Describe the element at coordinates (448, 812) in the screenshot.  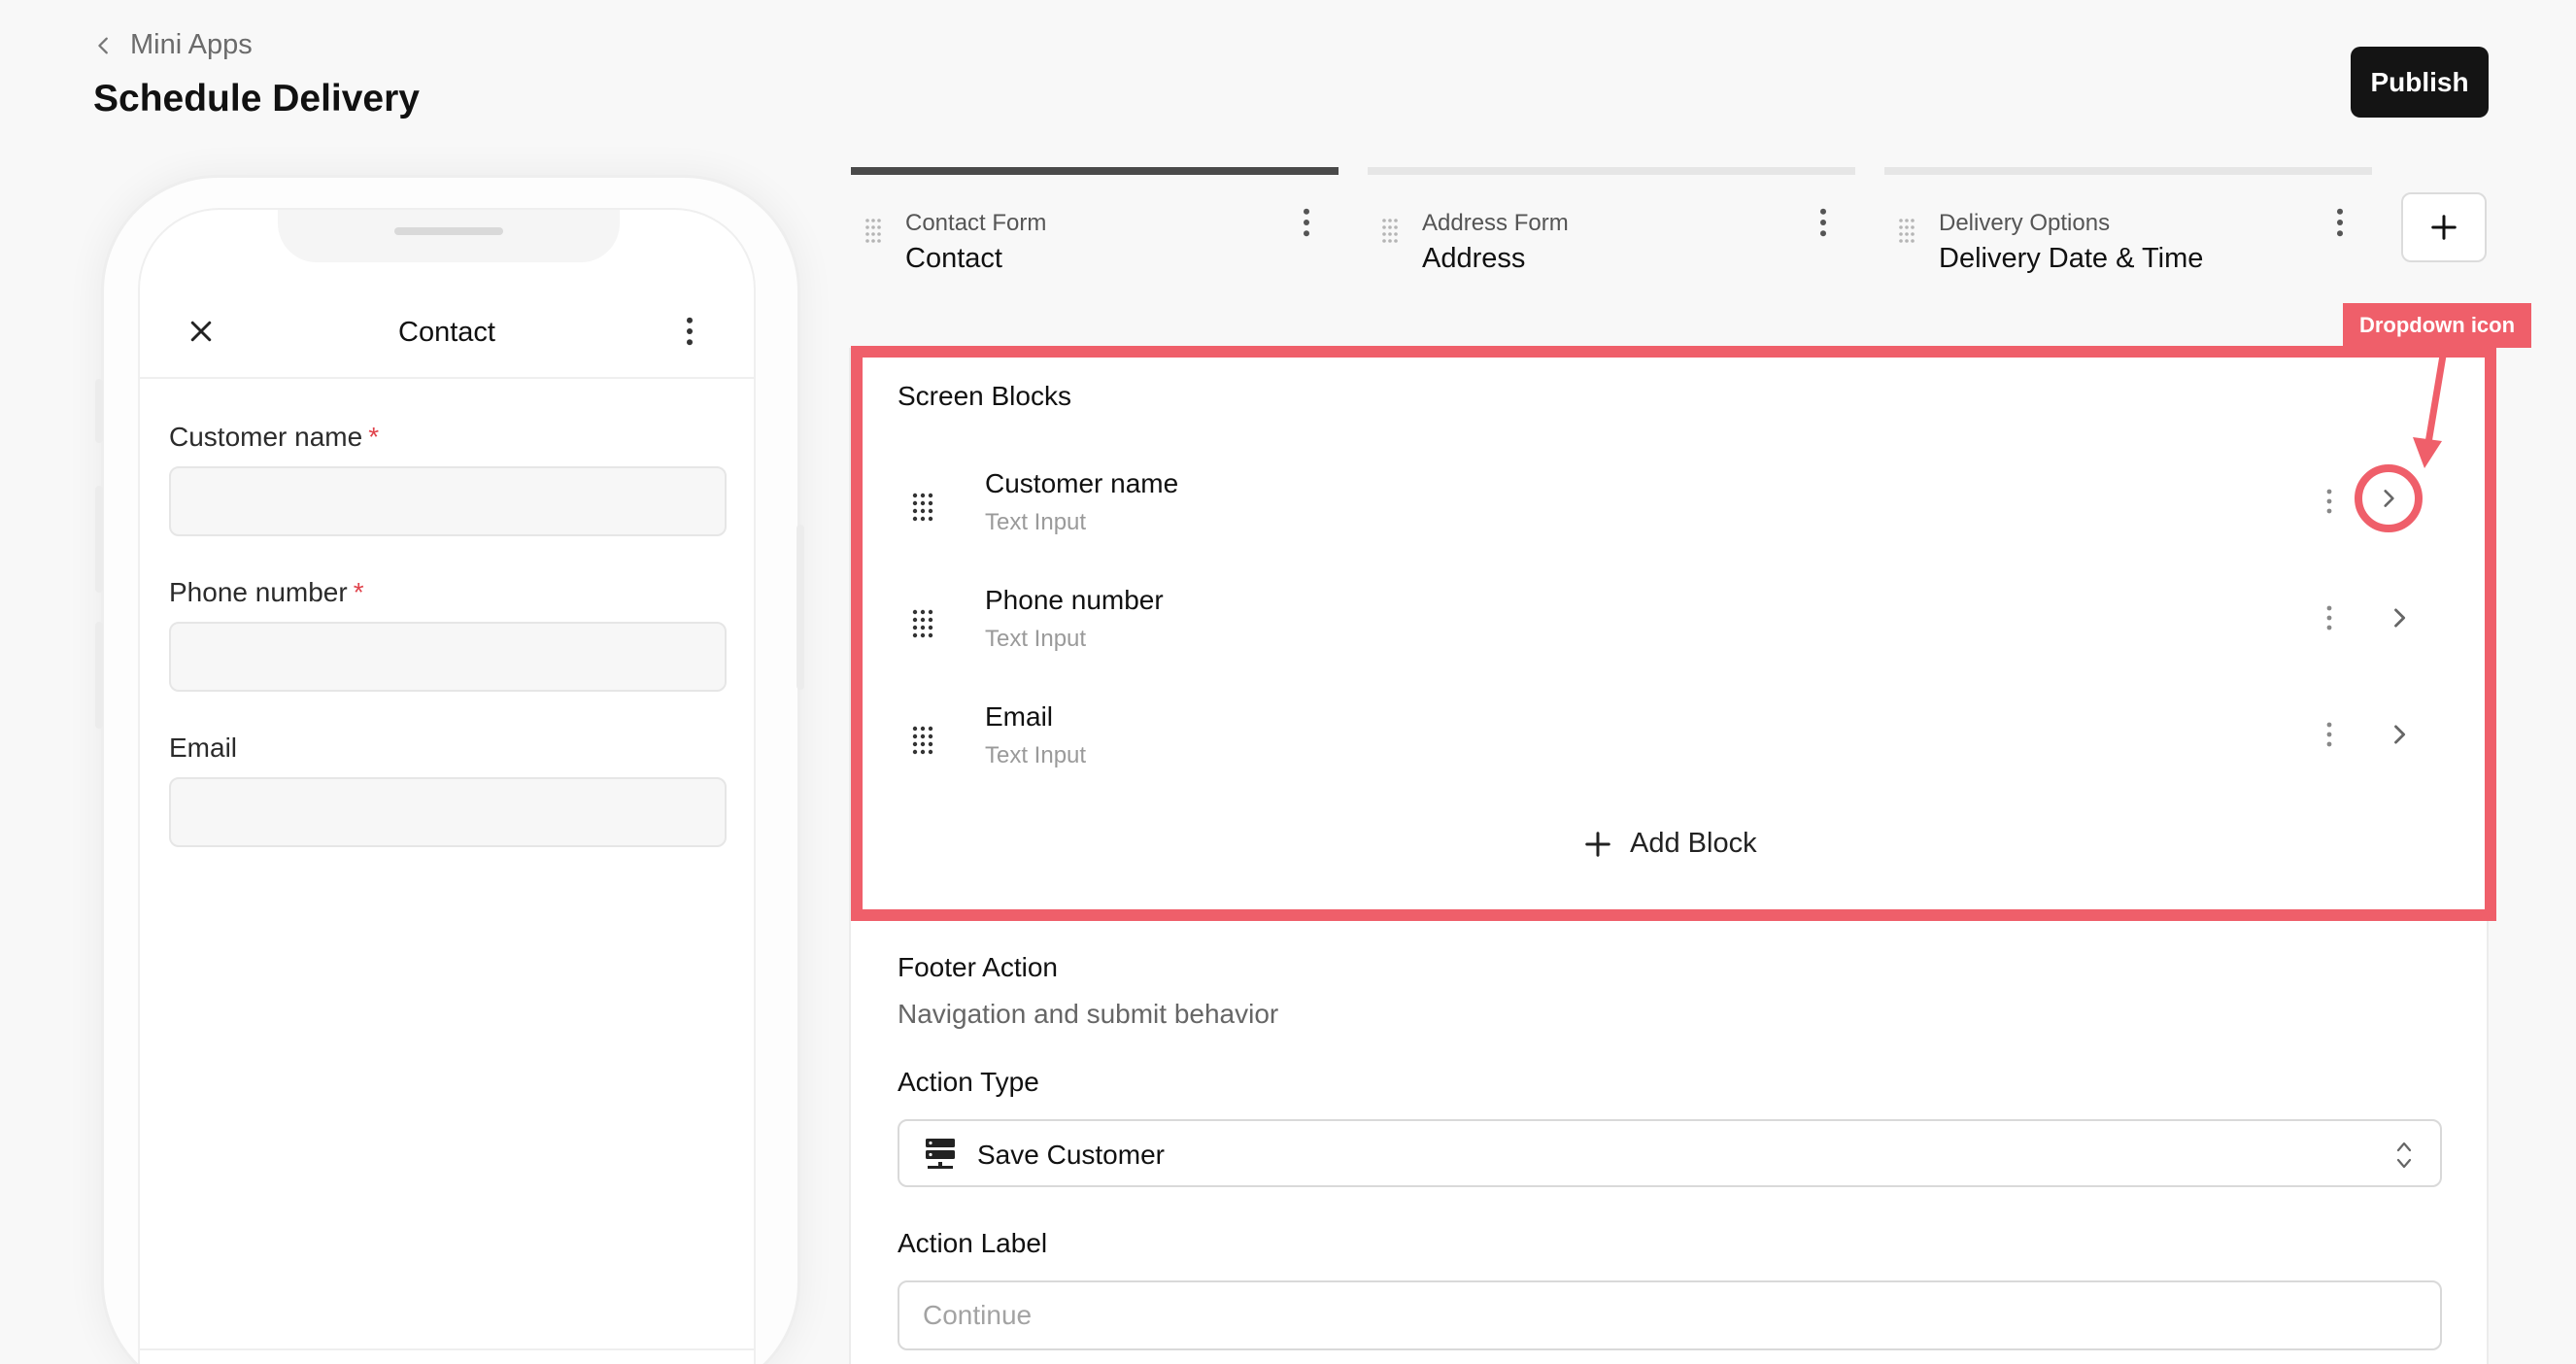
I see `phone-email-input` at that location.